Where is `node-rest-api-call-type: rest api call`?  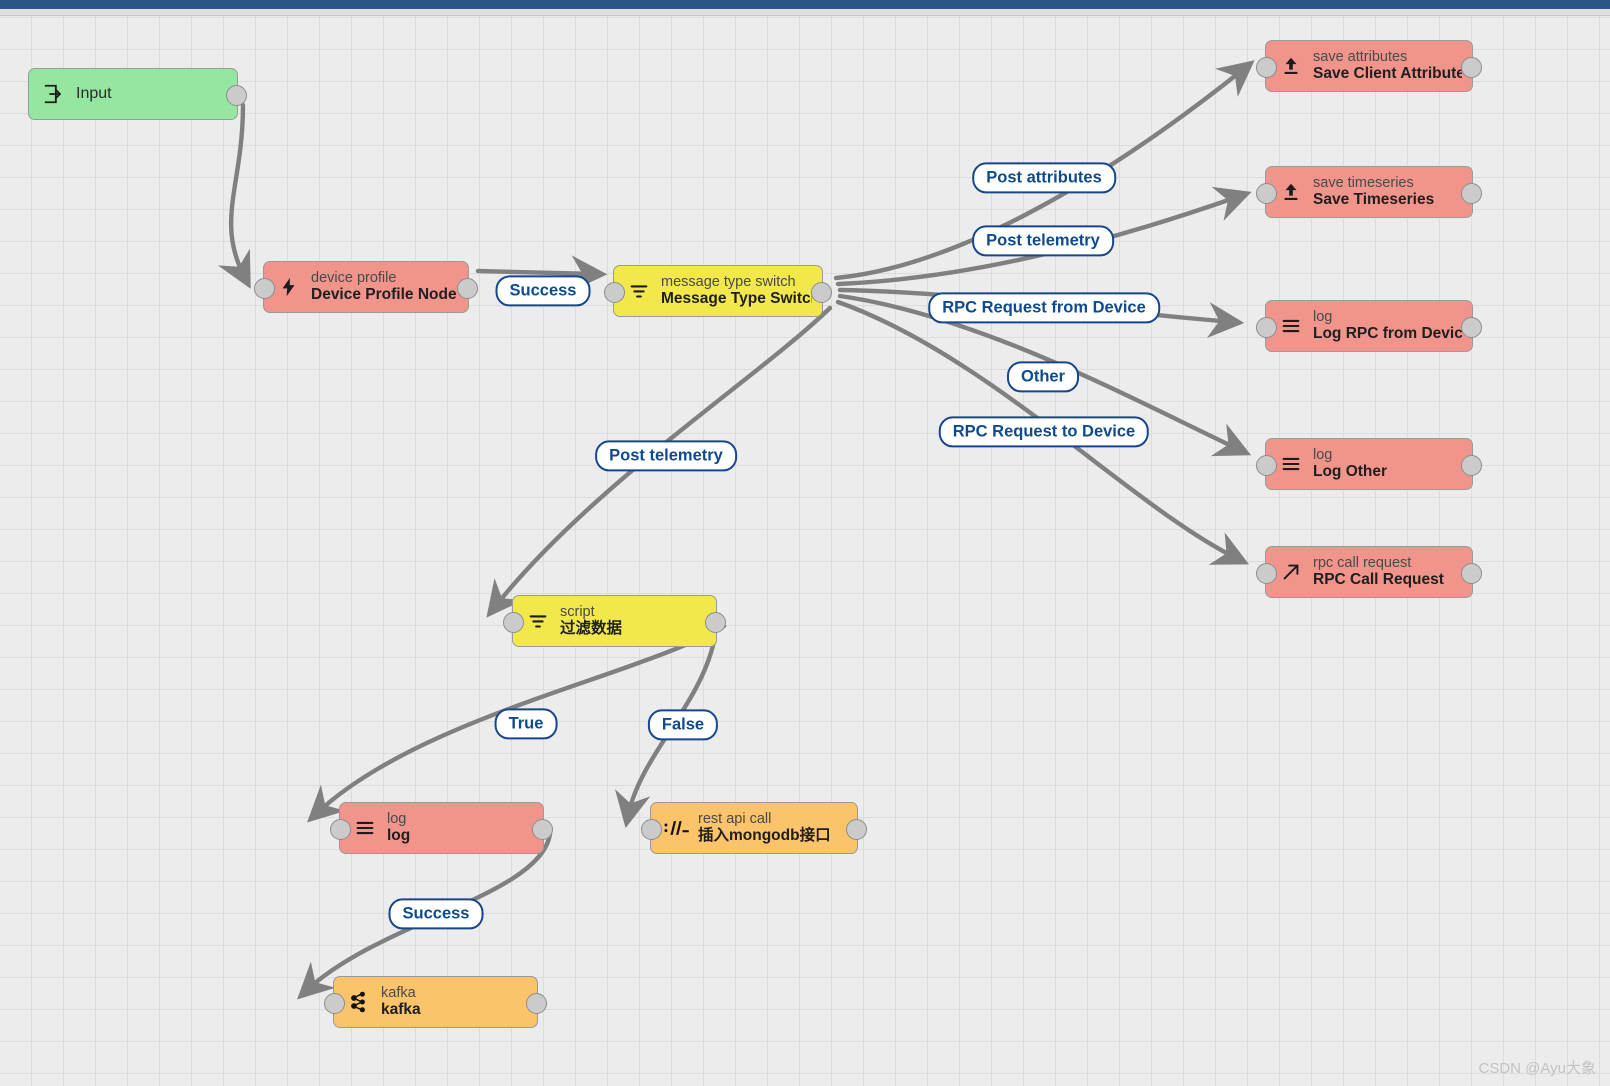
node-rest-api-call-type: rest api call is located at coordinates (735, 818).